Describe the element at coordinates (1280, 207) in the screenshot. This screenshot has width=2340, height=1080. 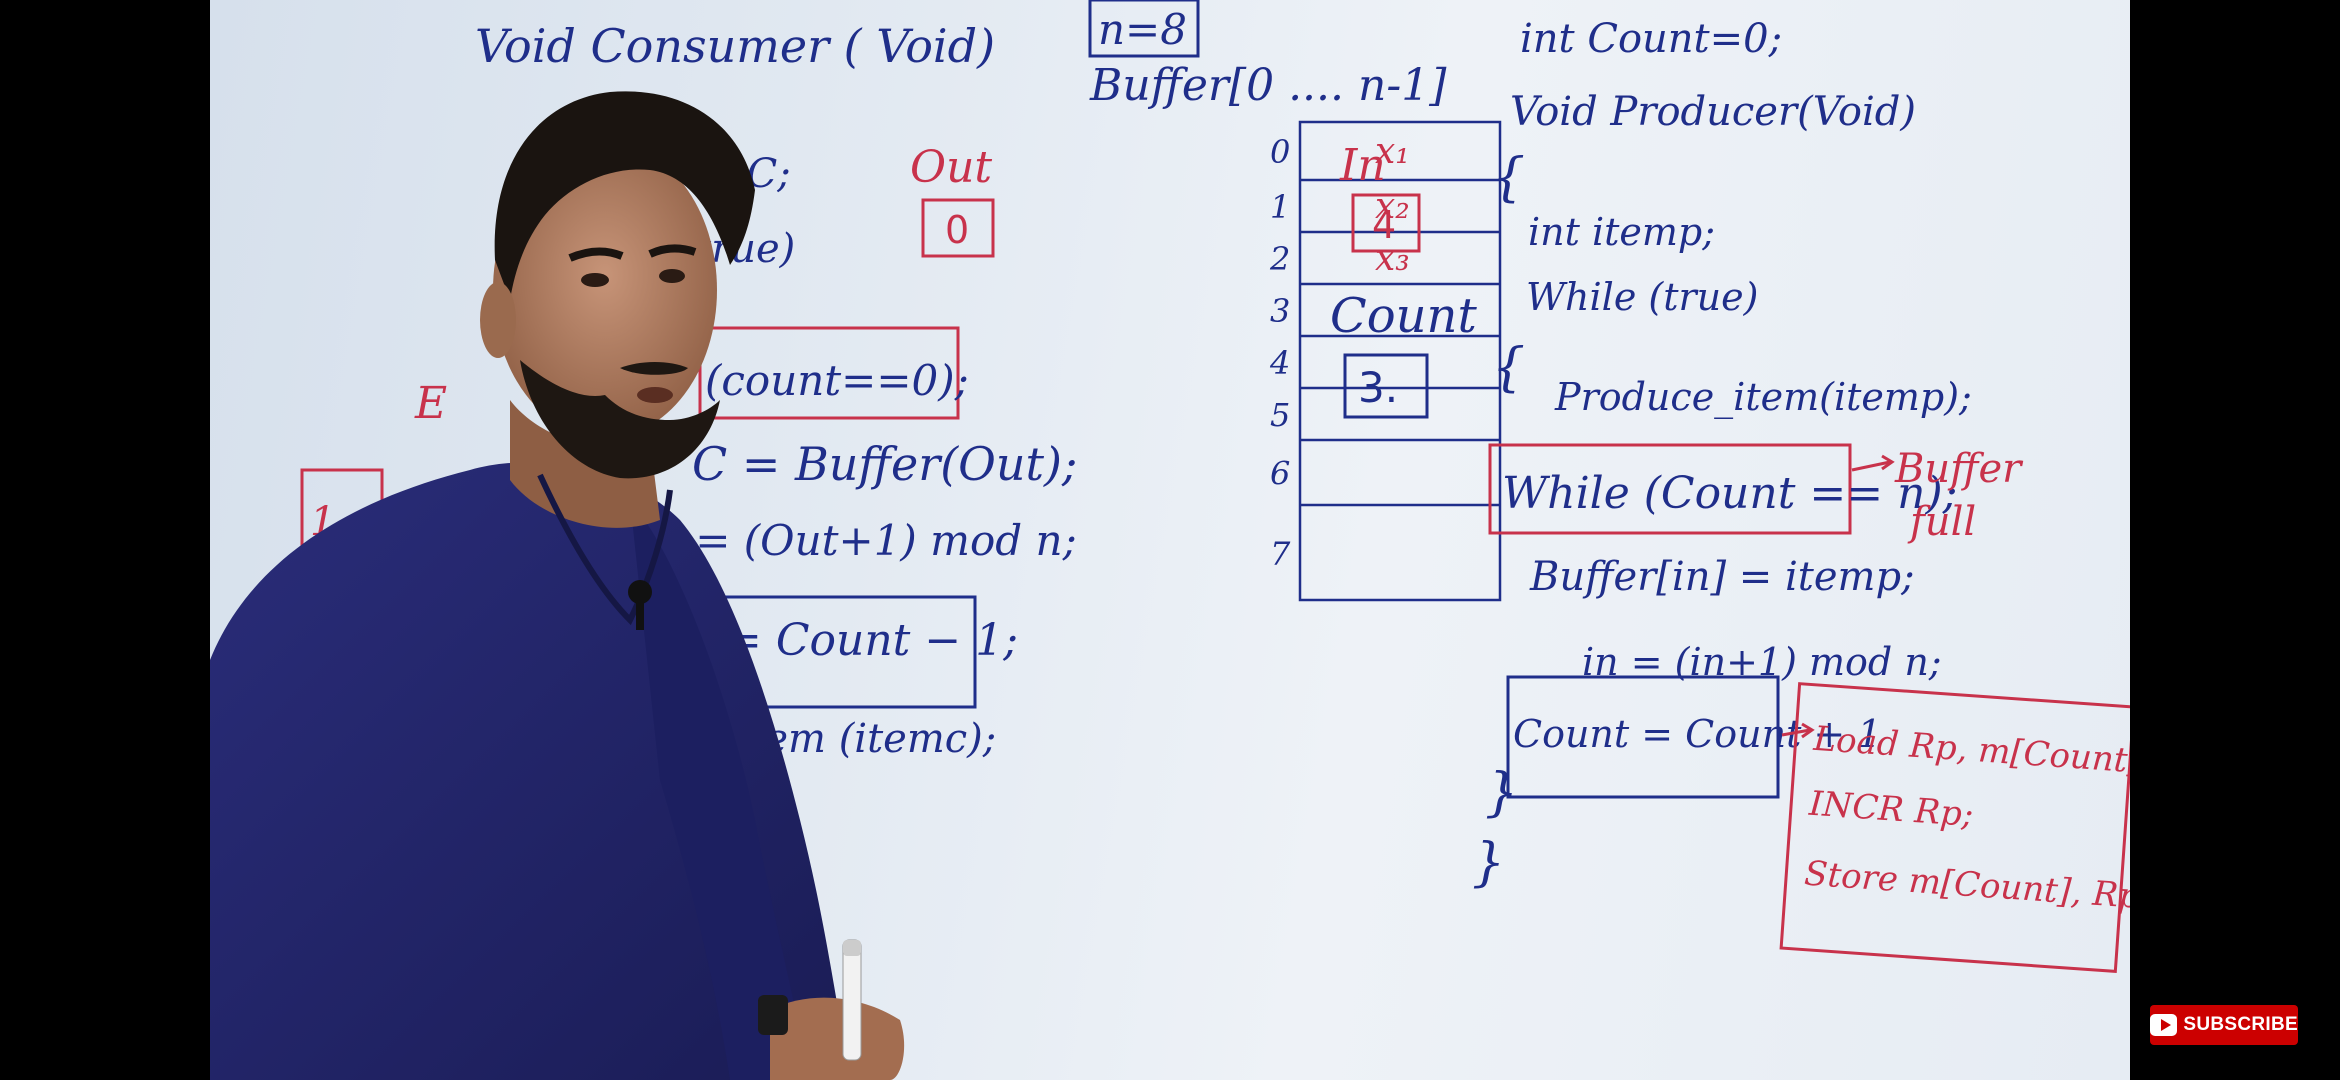
I see `buffer-index: 1` at that location.